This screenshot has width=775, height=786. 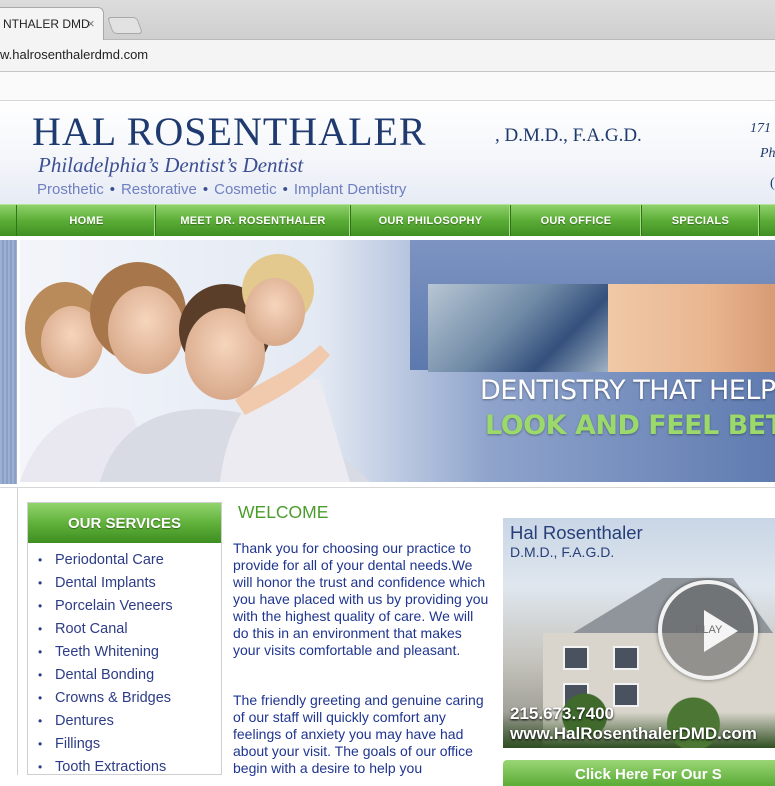 I want to click on address-bar: w.halrosenthalerdmd.com, so click(x=387, y=56).